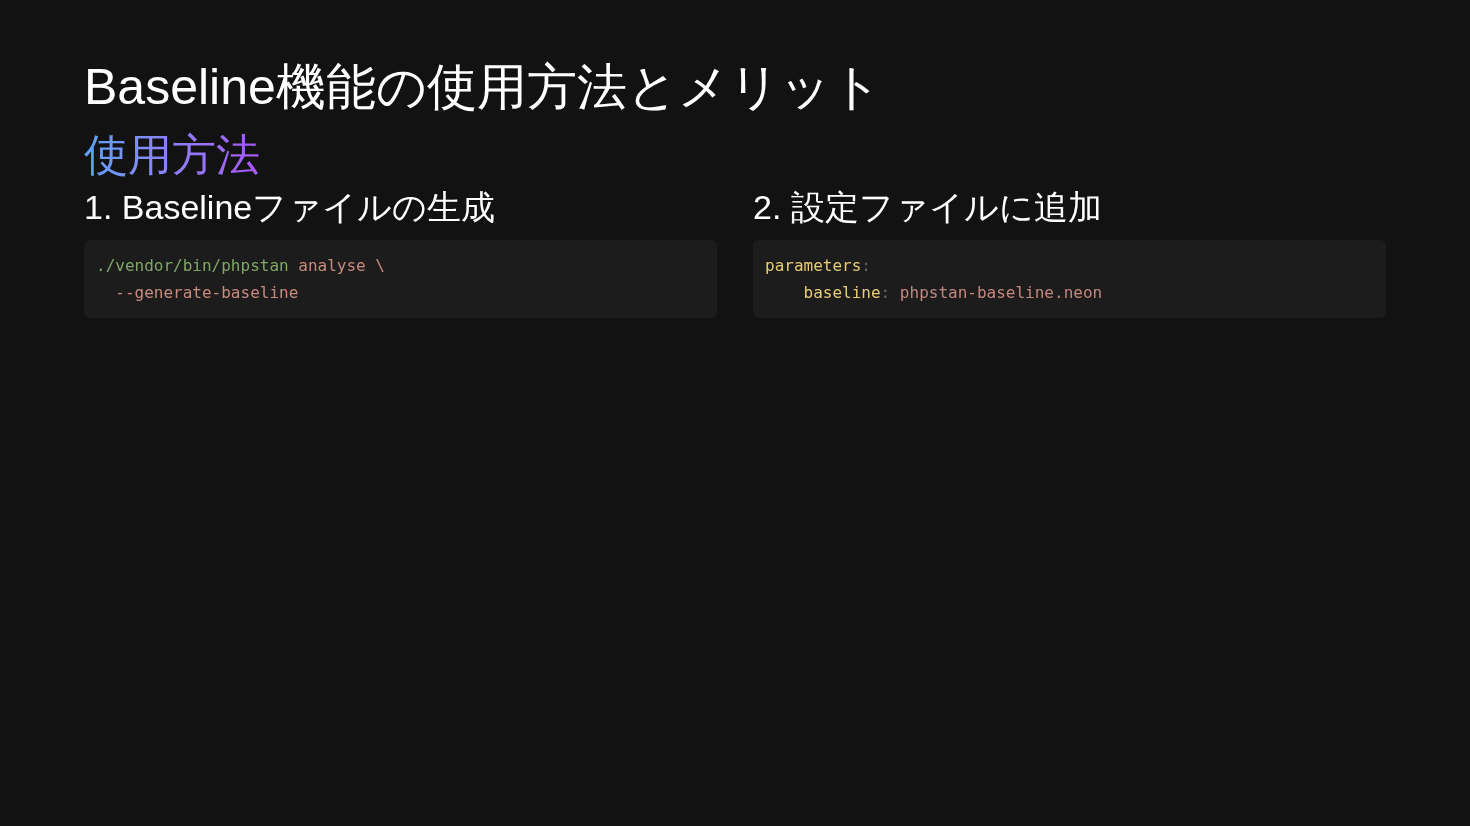 The height and width of the screenshot is (826, 1470). Describe the element at coordinates (952, 293) in the screenshot. I see `code-line: baseline: phpstan-baseline.neon` at that location.